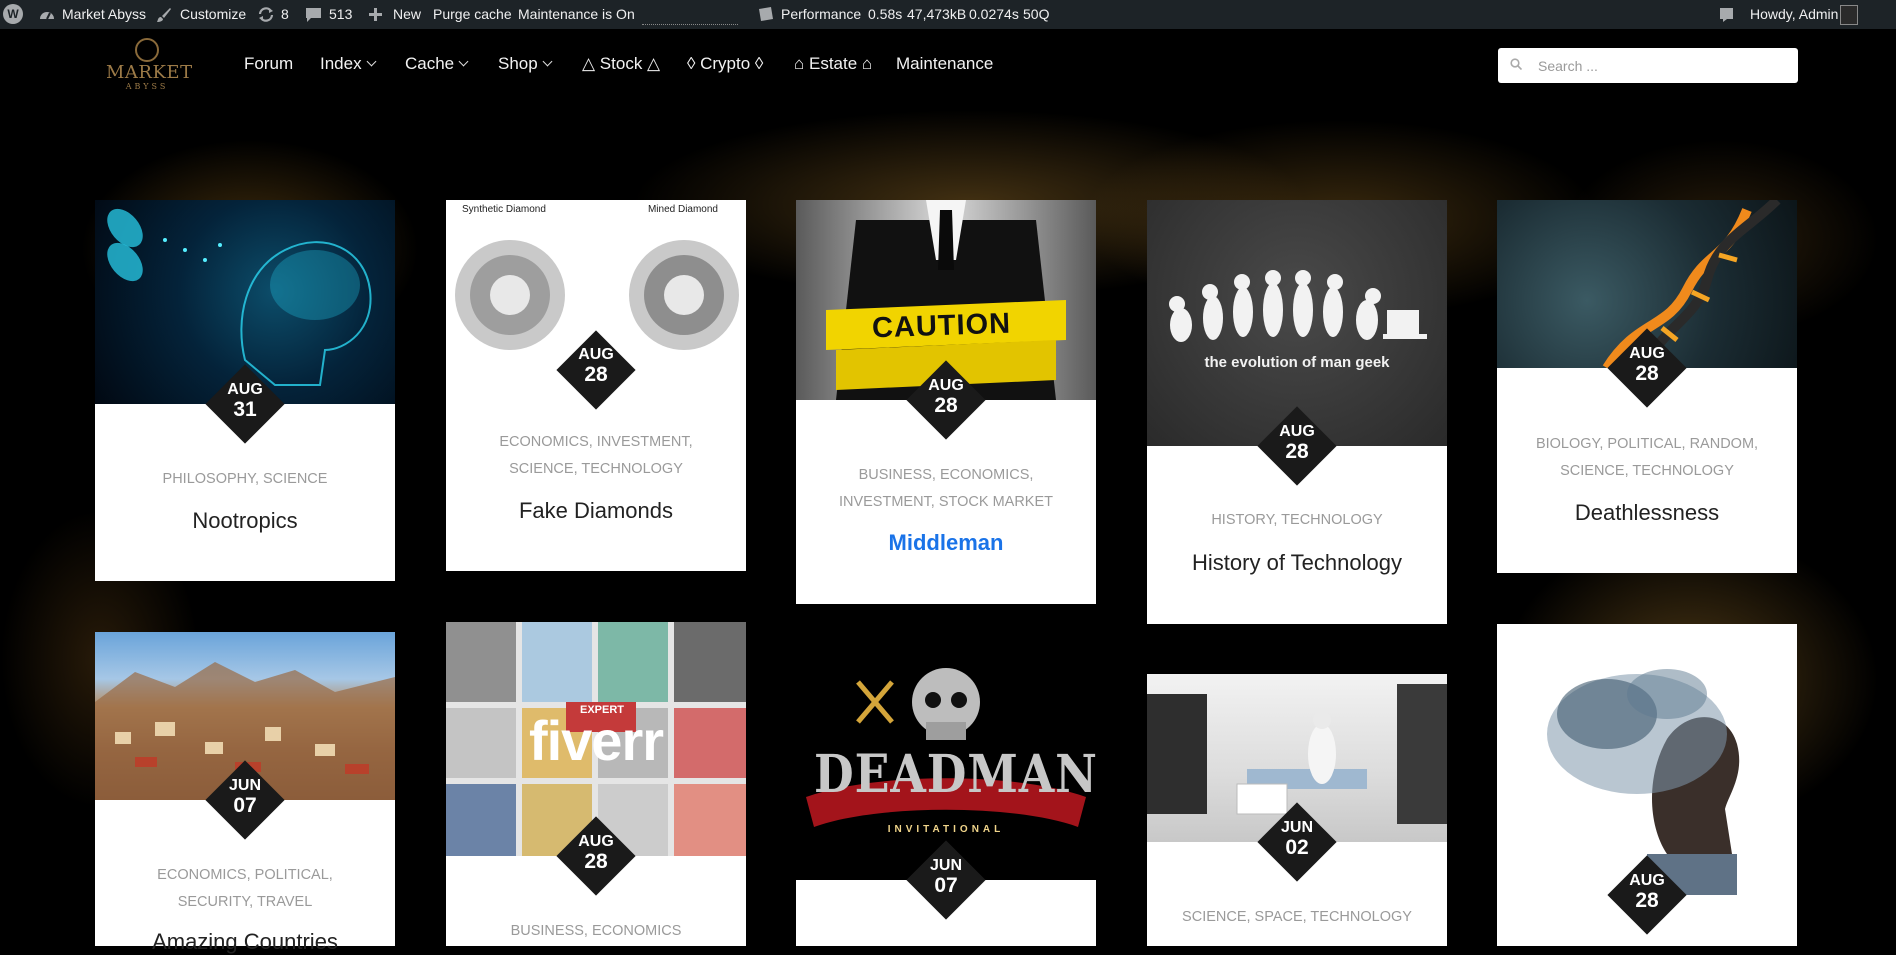  I want to click on logo-subtext: ABYSS, so click(147, 86).